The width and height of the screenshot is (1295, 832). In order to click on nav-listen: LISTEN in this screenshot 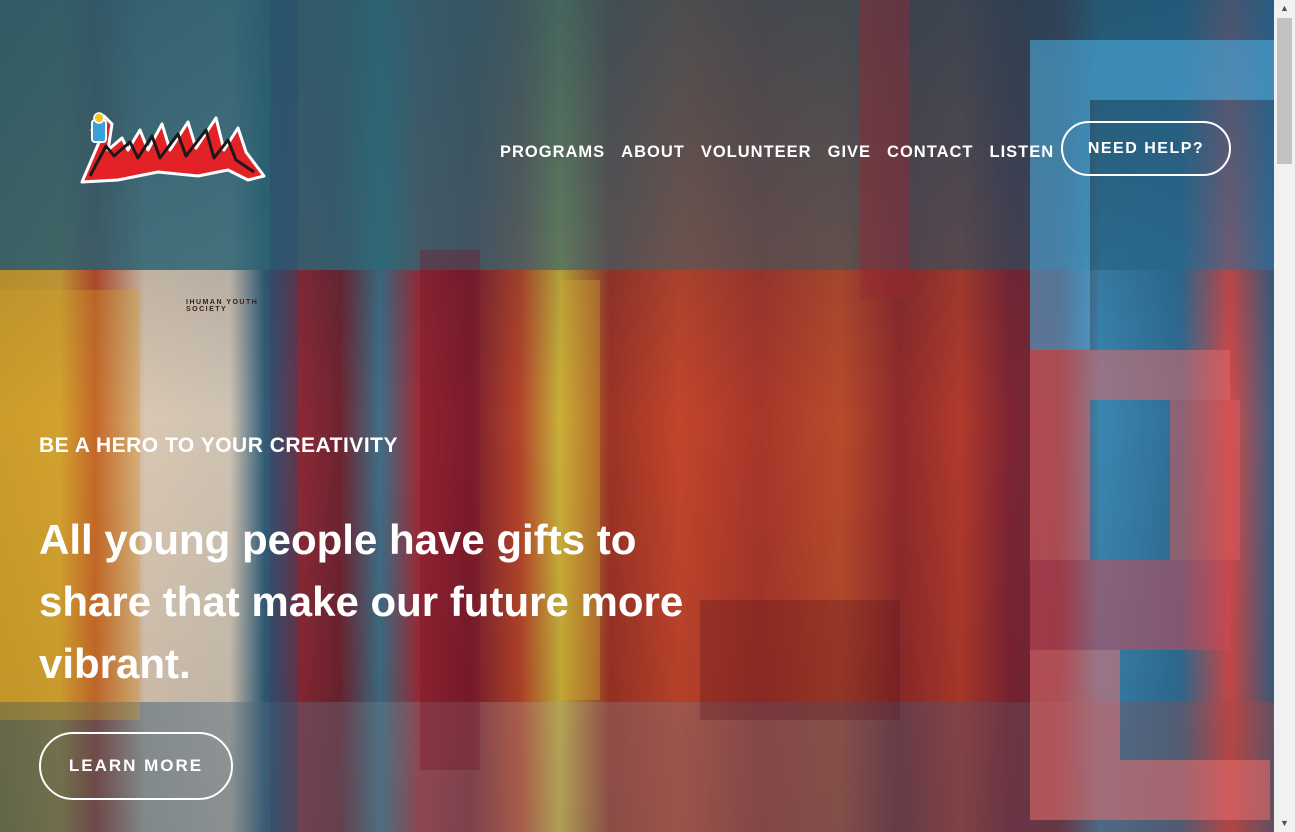, I will do `click(1021, 152)`.